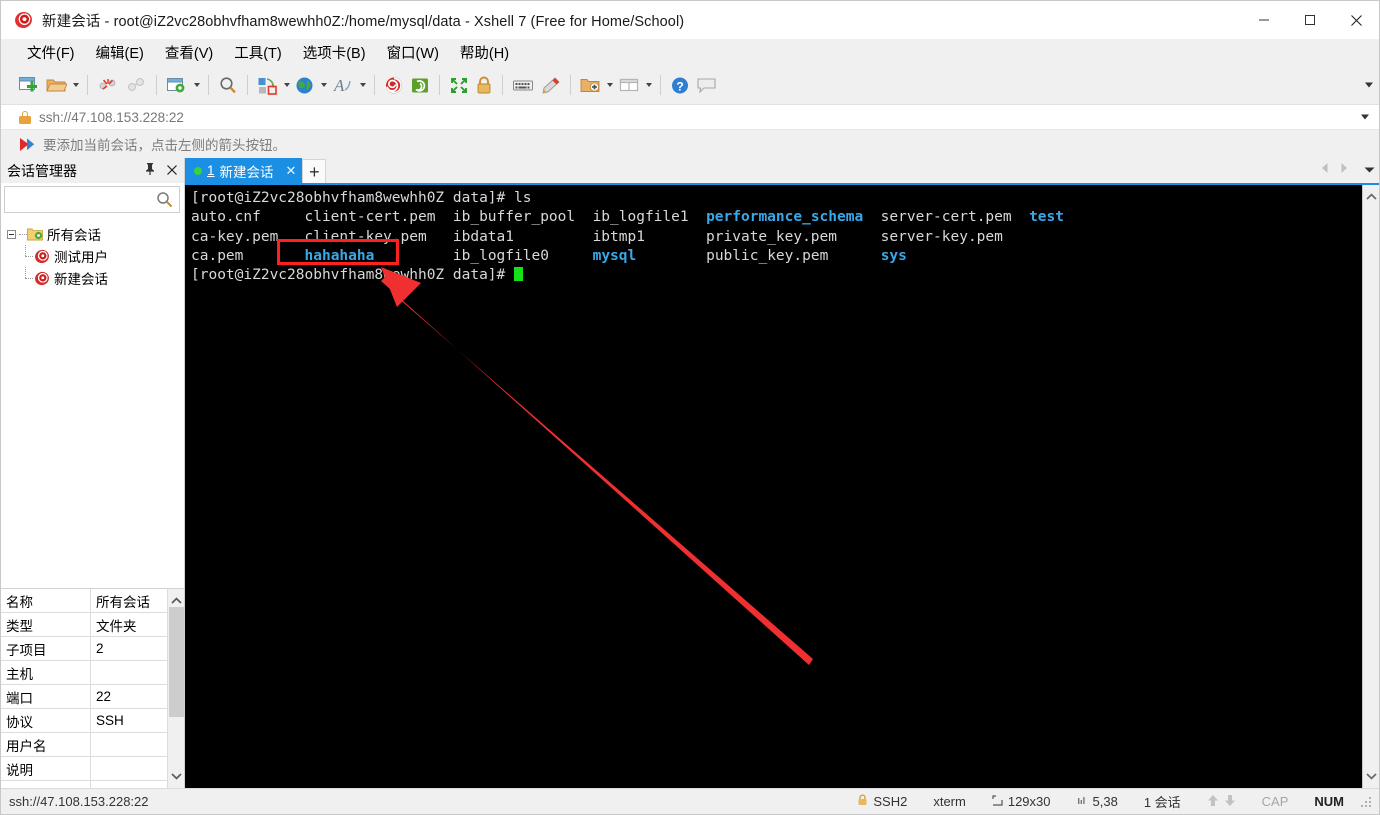 The width and height of the screenshot is (1380, 815). I want to click on new-tab-button: +, so click(314, 171).